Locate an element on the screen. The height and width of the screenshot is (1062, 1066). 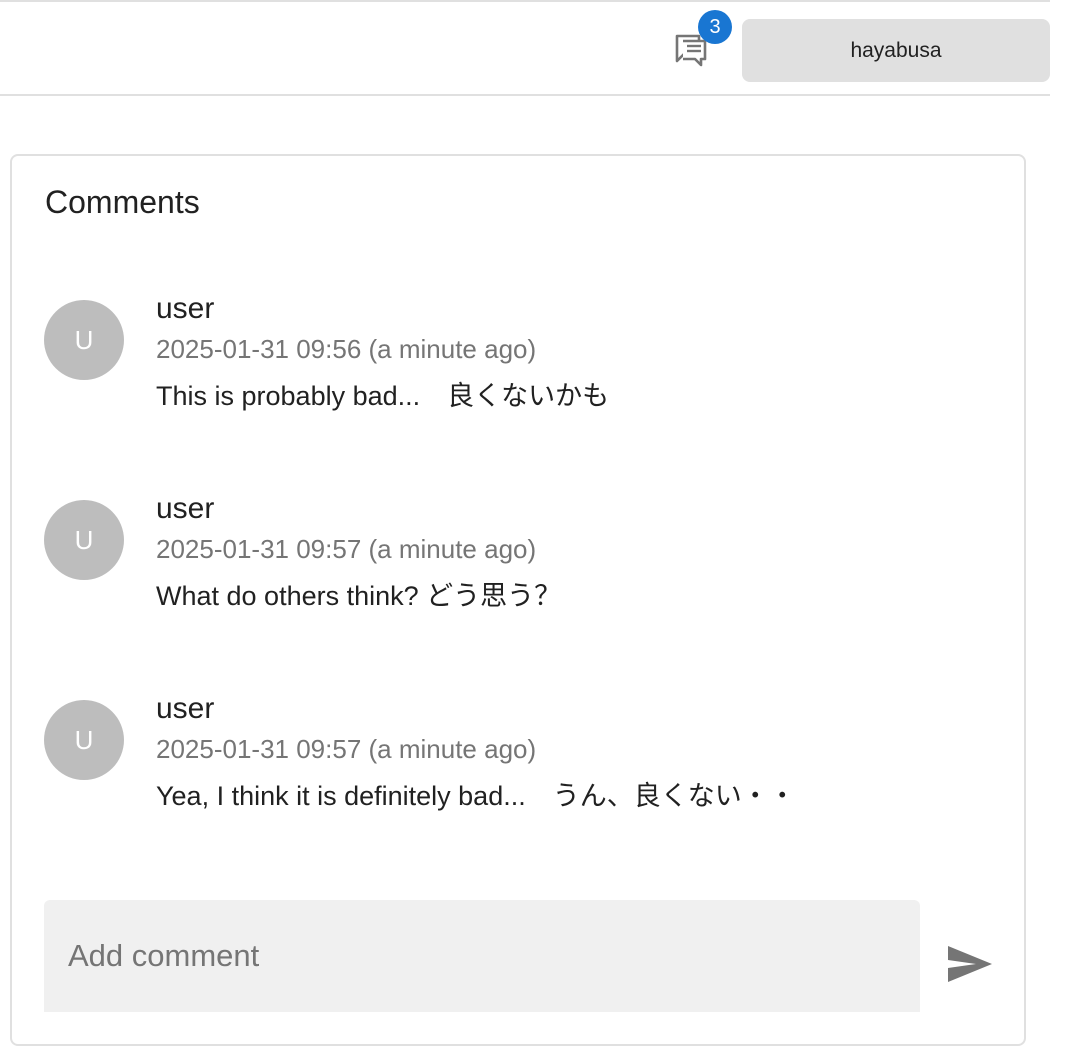
send-icon is located at coordinates (972, 964).